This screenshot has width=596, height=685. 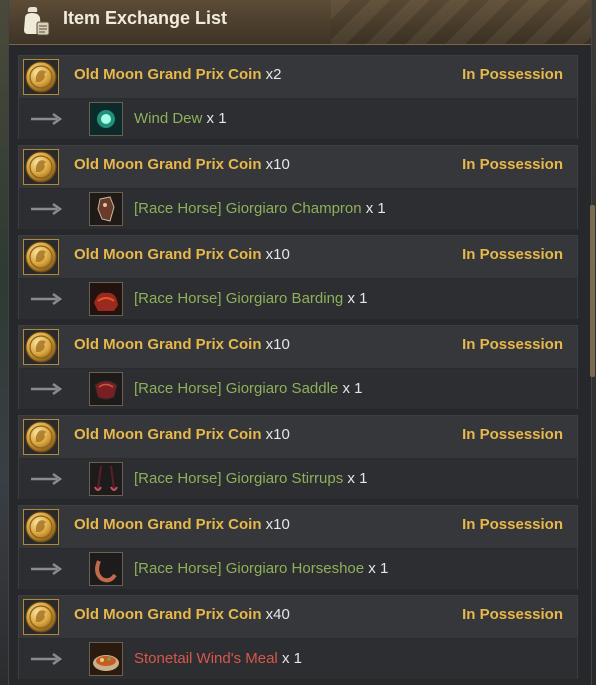 I want to click on reward-item-name: [Race Horse] Giorgiaro Horseshoe x 1, so click(x=261, y=568).